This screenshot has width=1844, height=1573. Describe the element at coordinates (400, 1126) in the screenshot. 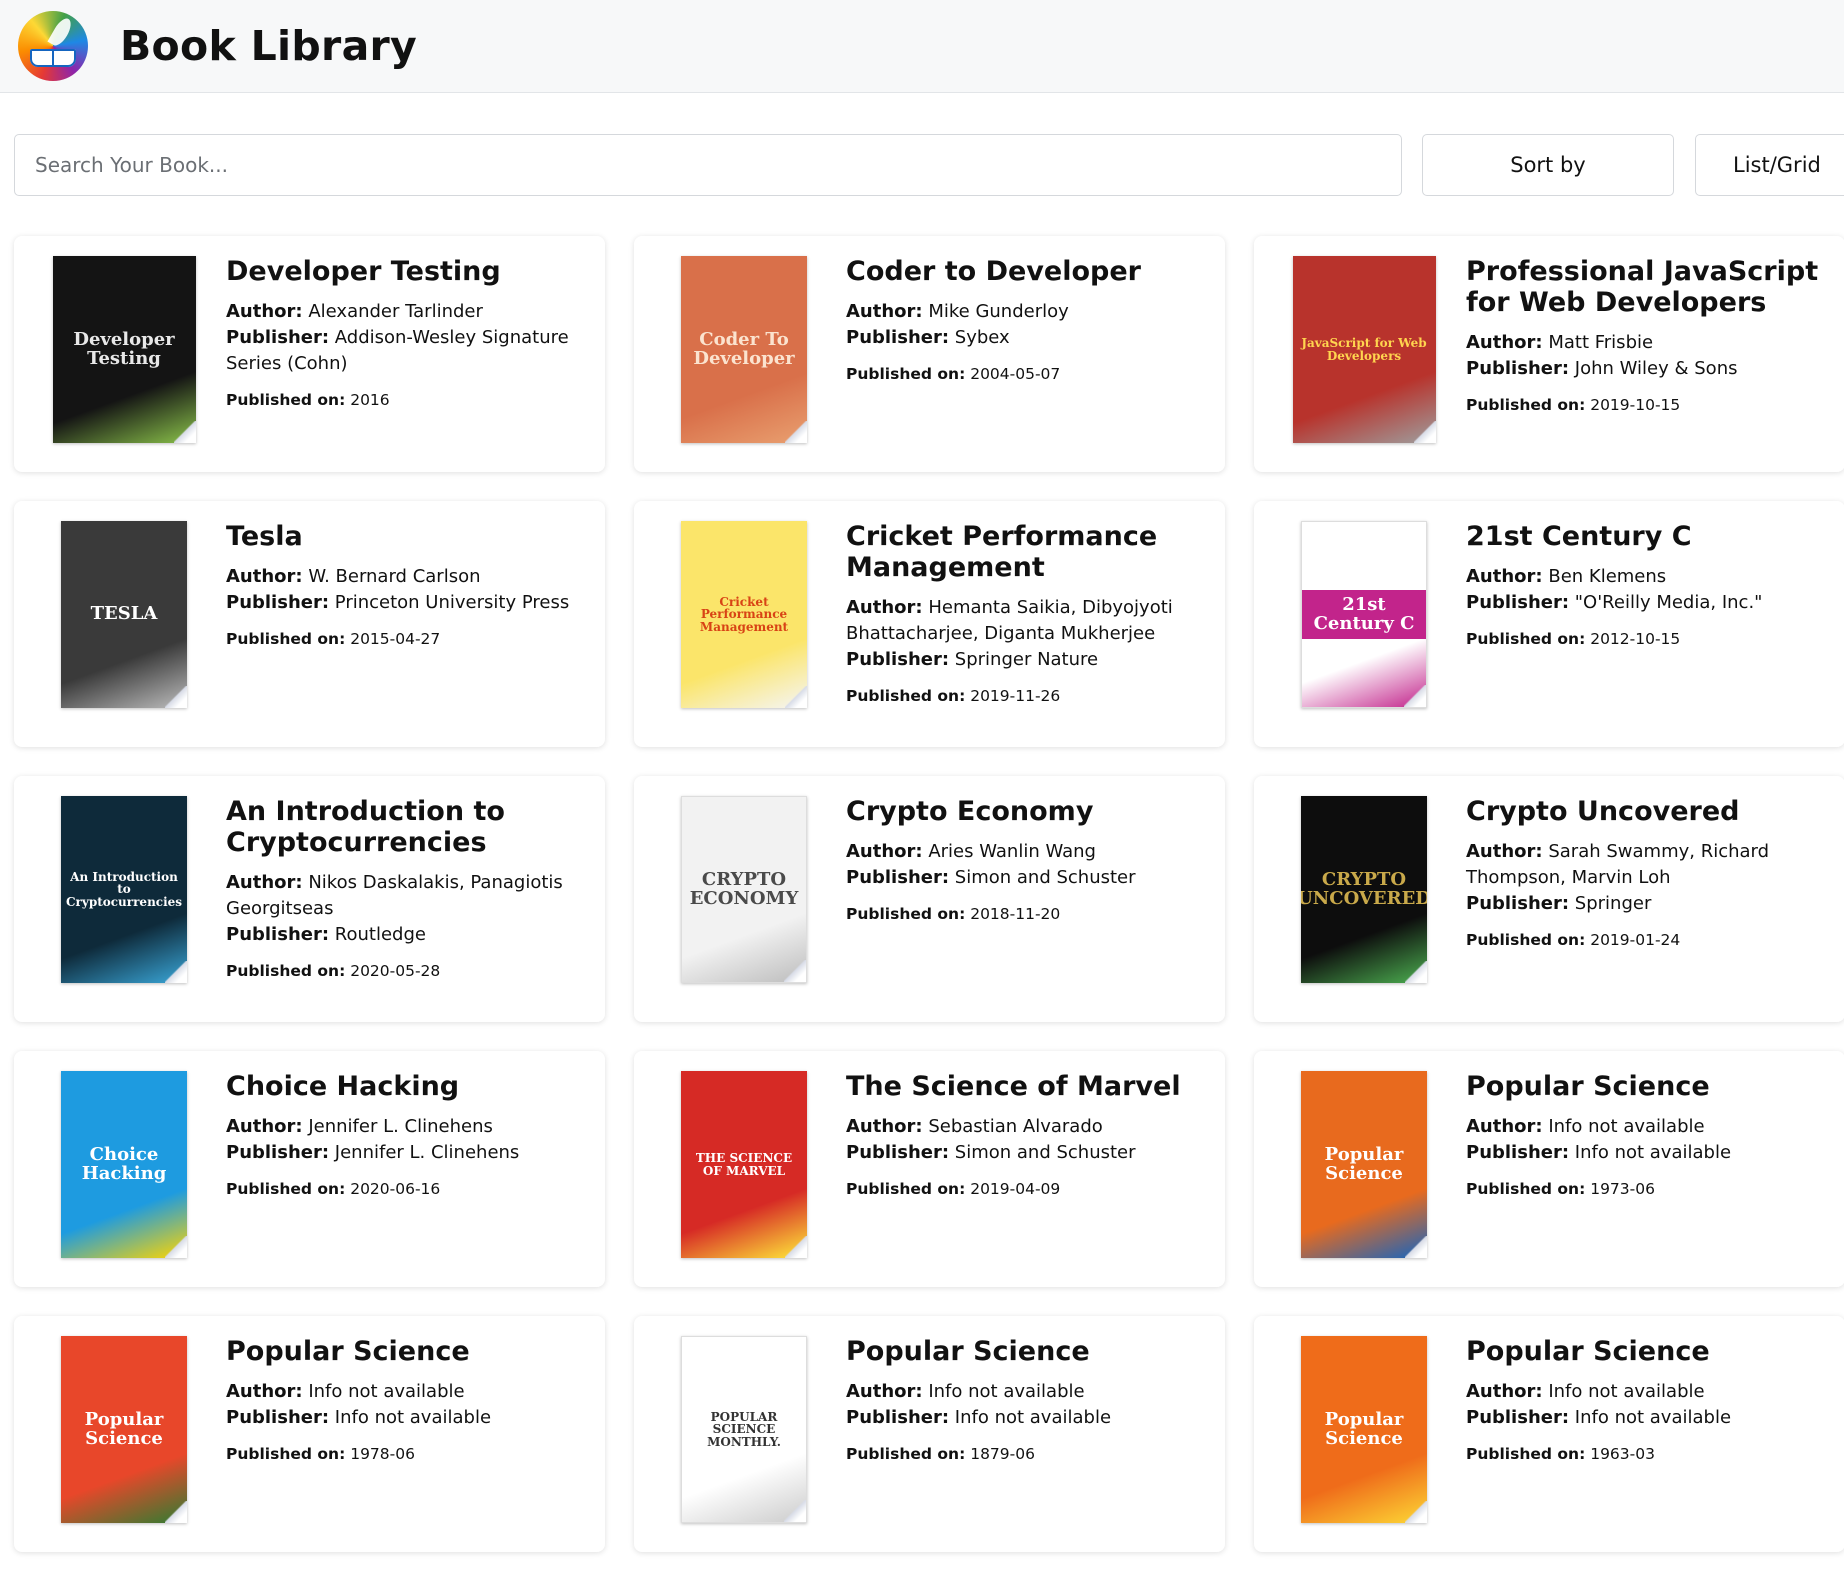

I see `author-value: Jennifer L. Clinehens` at that location.